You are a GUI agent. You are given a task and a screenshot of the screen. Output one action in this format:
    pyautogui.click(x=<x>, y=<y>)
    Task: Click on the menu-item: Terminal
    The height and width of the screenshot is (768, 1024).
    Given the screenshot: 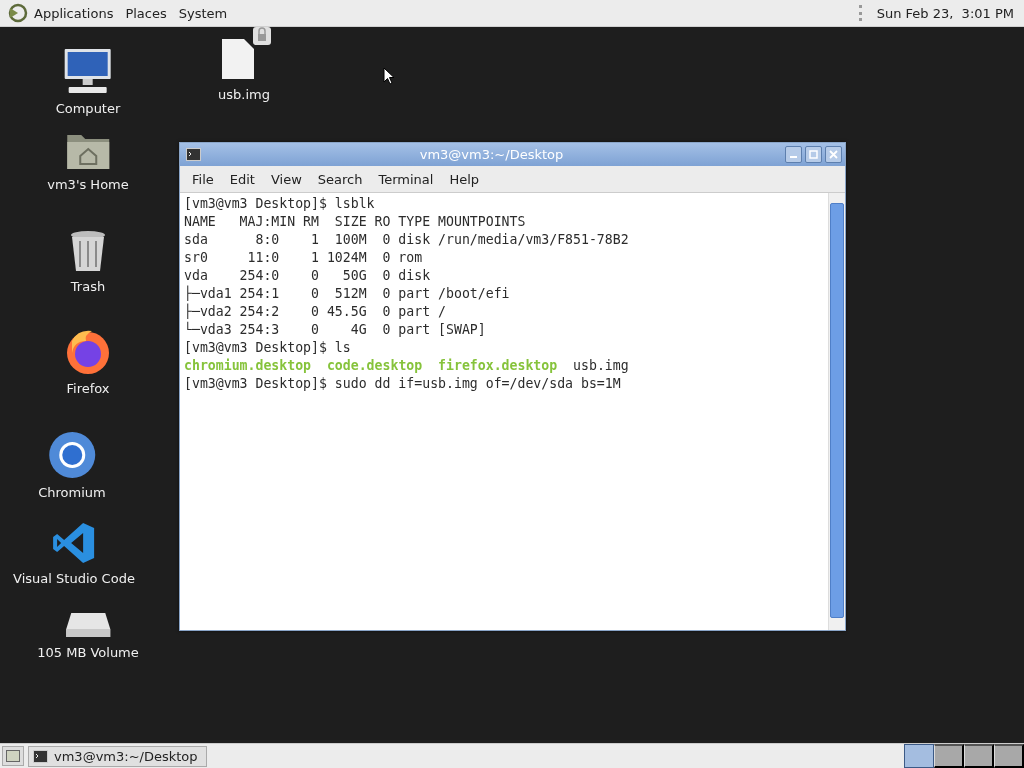 What is the action you would take?
    pyautogui.click(x=406, y=179)
    